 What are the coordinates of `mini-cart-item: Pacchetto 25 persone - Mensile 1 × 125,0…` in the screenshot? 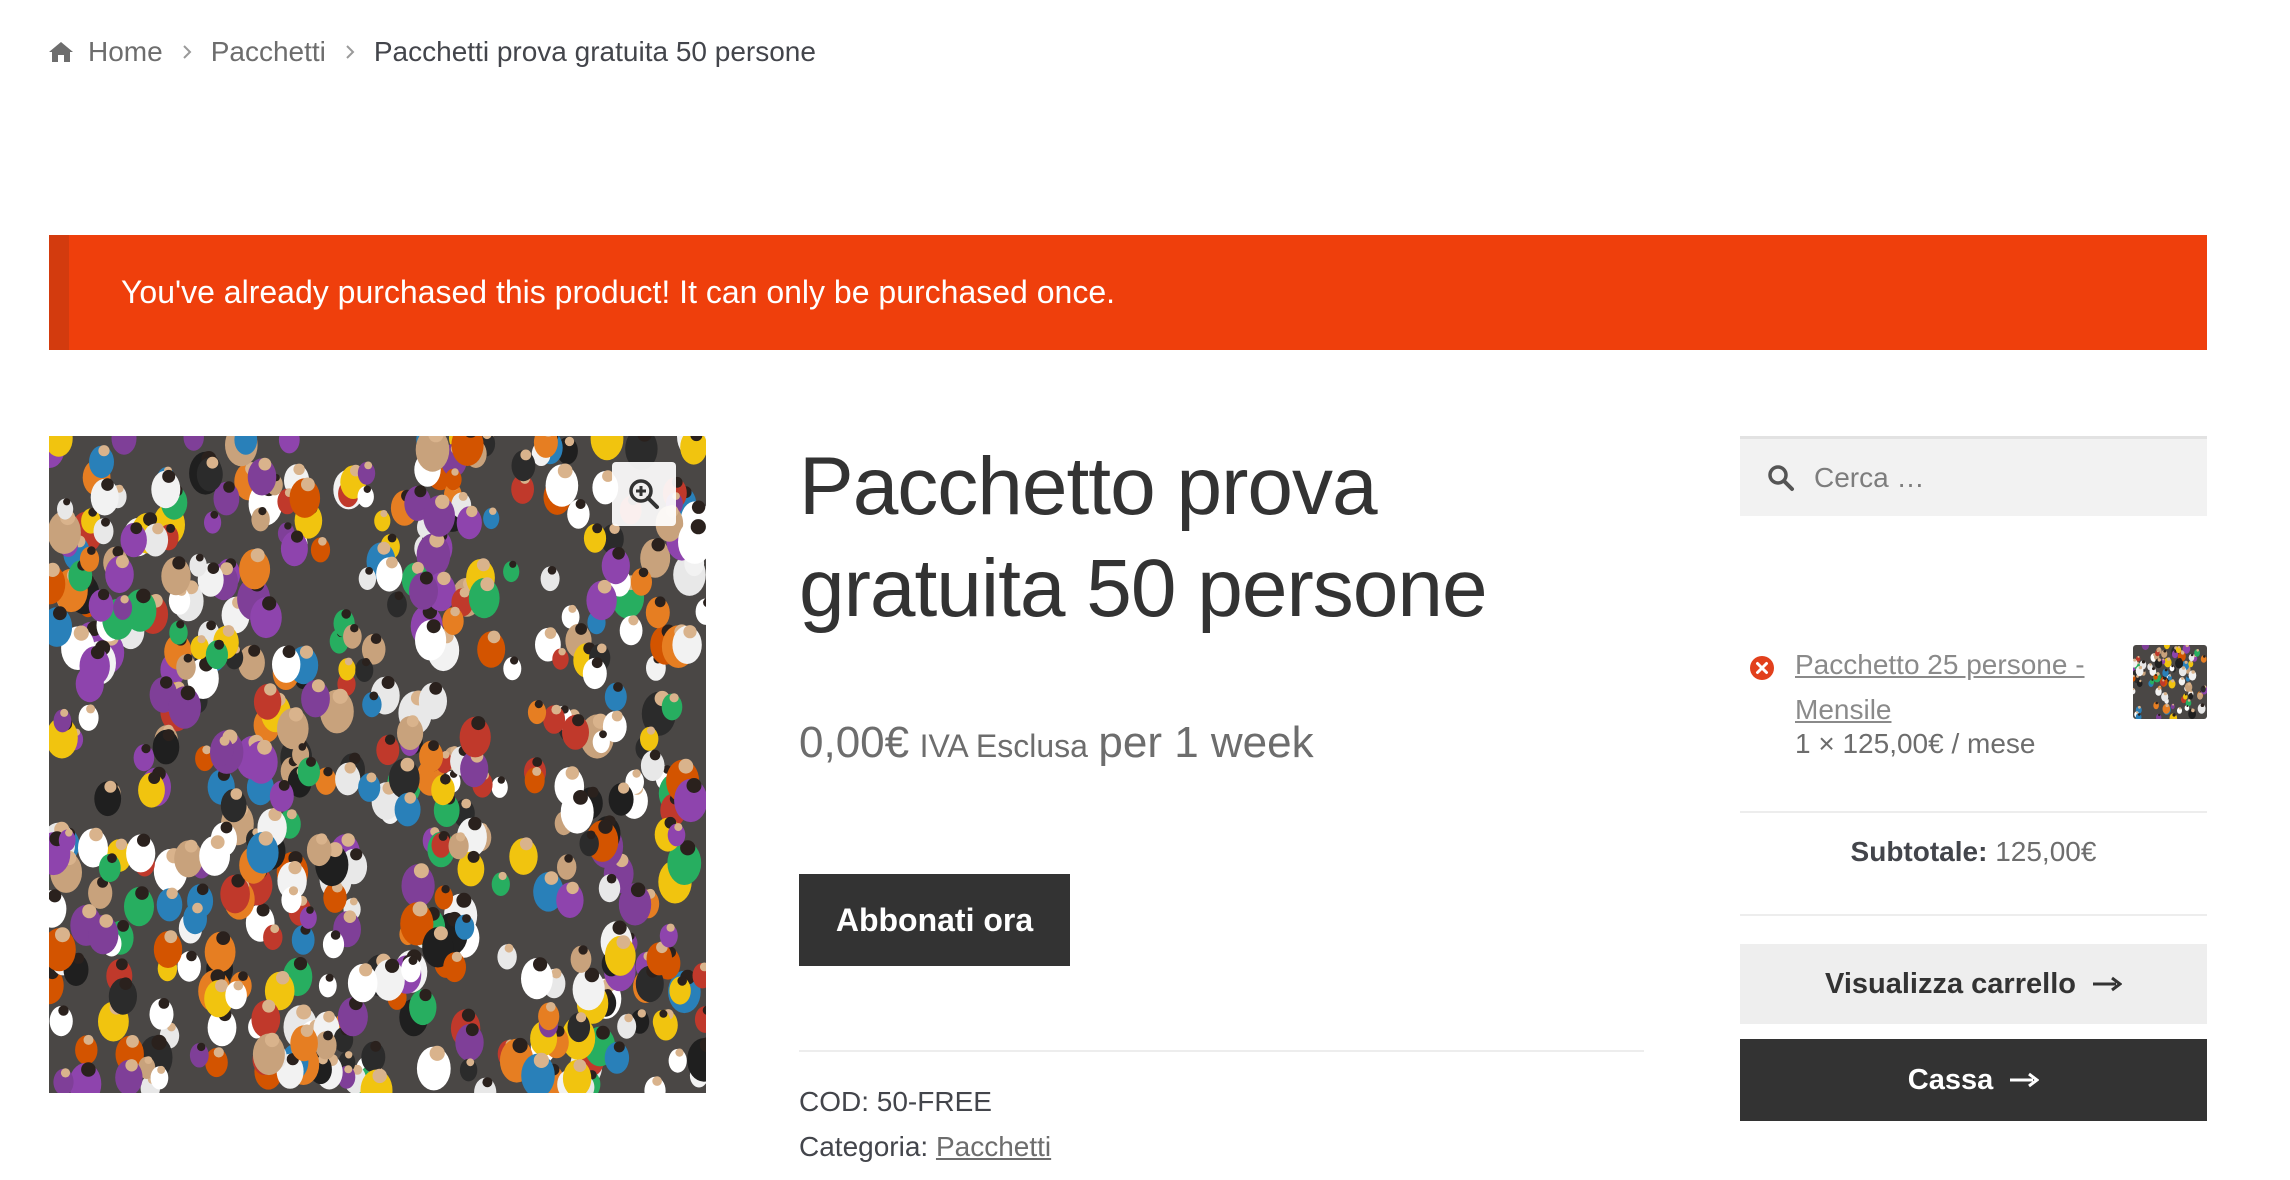 It's located at (1973, 721).